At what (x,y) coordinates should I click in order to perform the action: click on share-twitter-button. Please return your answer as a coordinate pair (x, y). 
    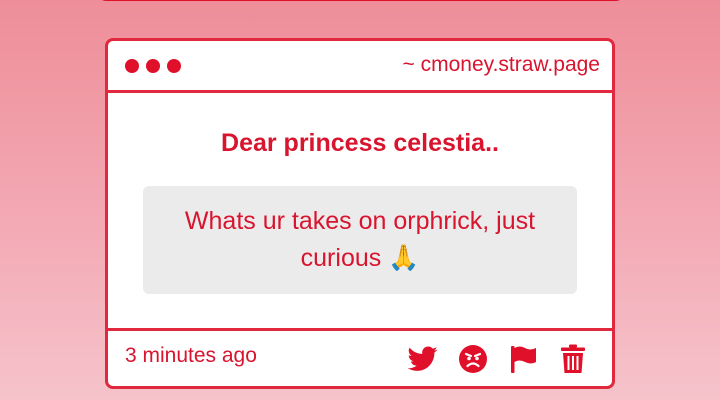
    Looking at the image, I should click on (423, 359).